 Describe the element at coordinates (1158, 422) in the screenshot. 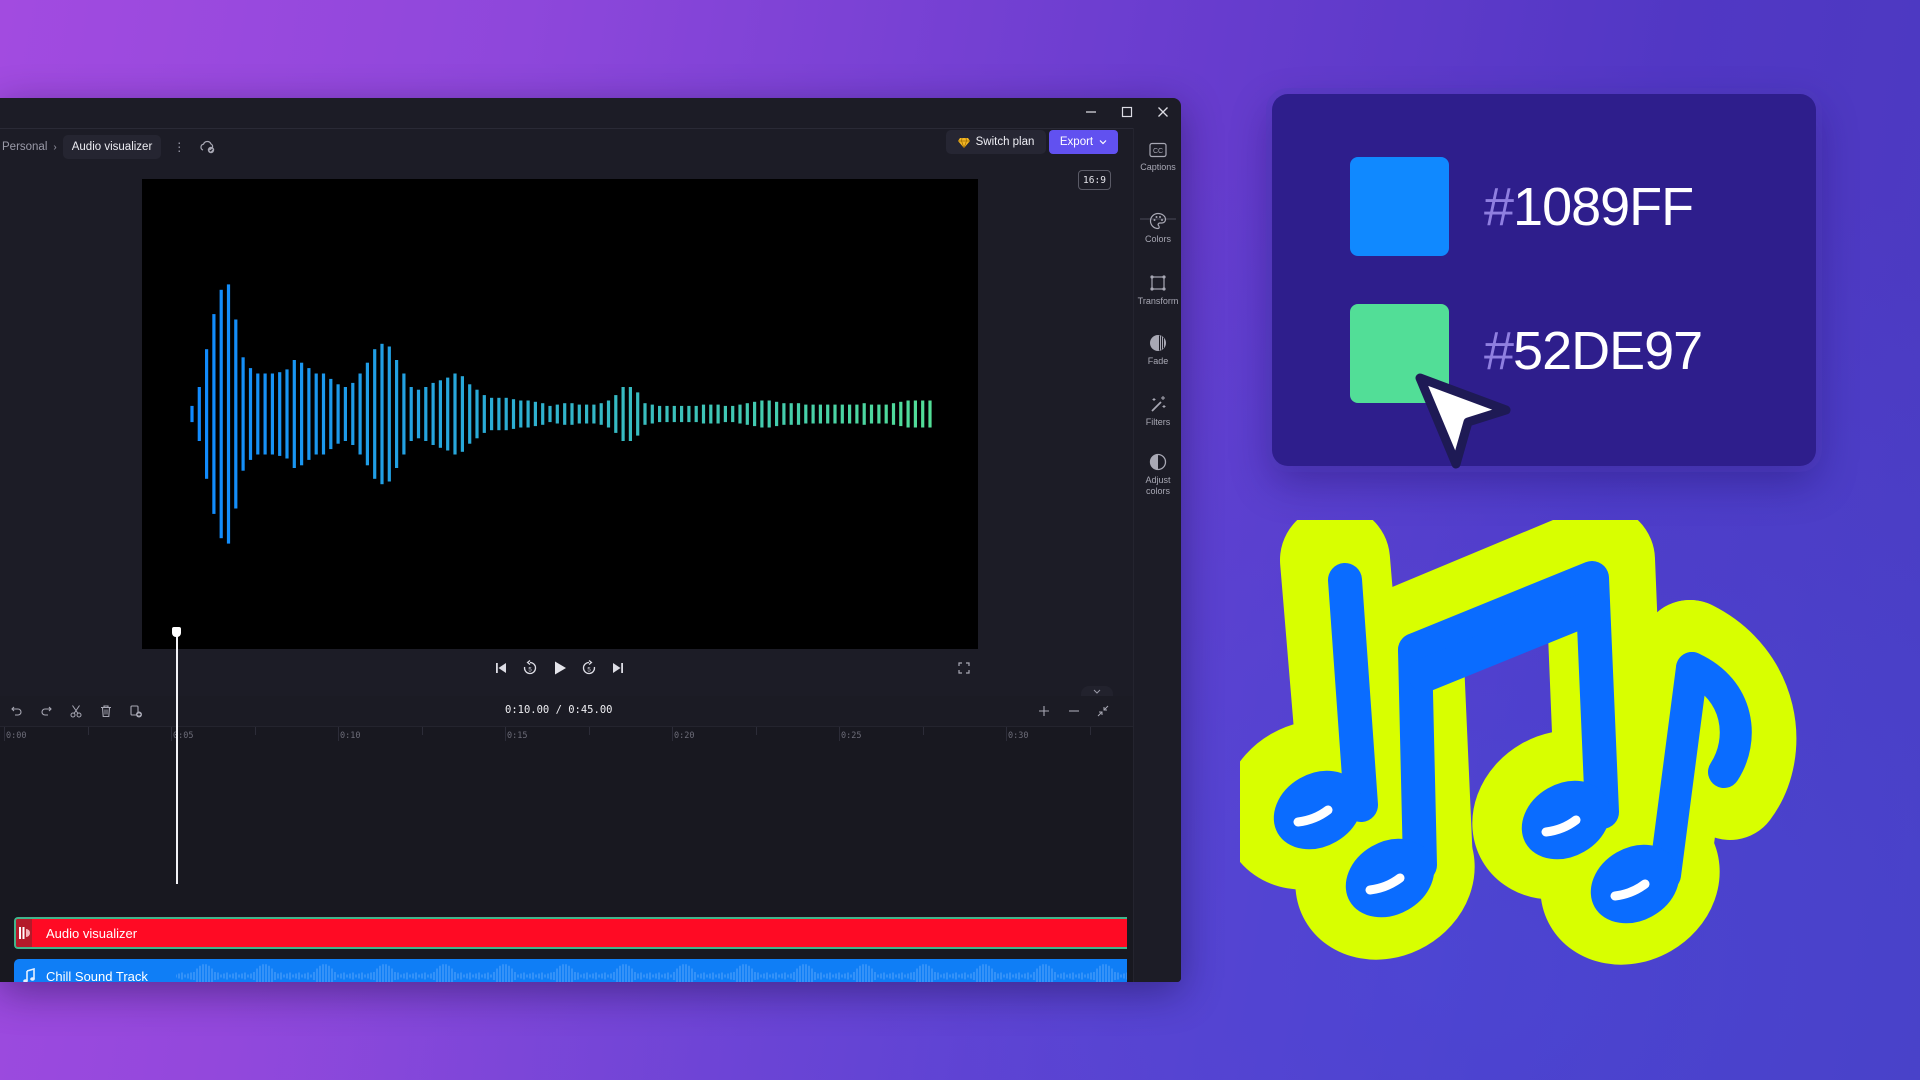

I see `panel-item-label: Filters` at that location.